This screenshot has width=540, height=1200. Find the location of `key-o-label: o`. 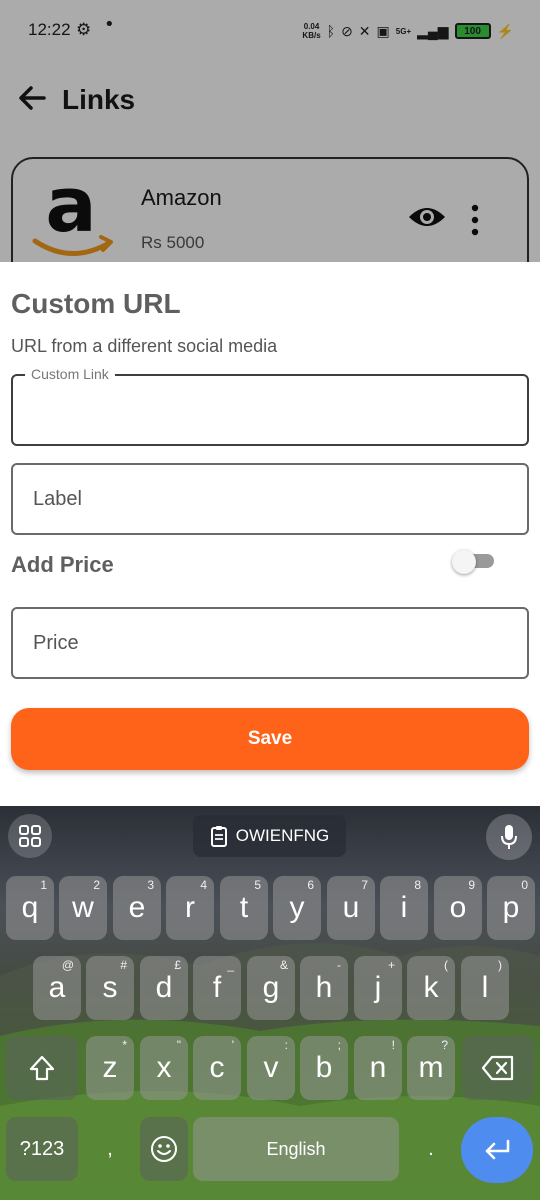

key-o-label: o is located at coordinates (458, 907).